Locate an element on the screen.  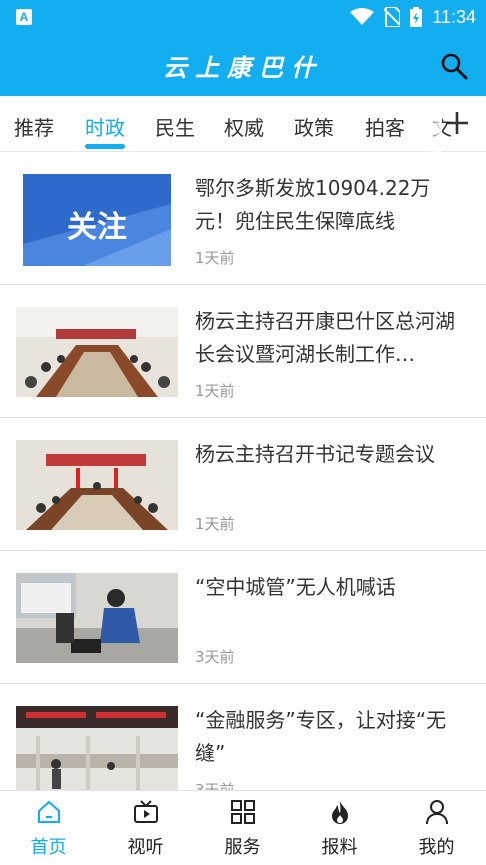
add-channel-icon is located at coordinates (457, 123).